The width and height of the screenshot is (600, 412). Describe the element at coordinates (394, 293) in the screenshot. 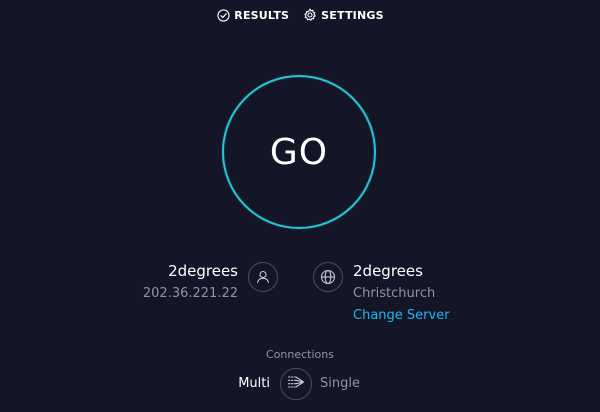

I see `server-location: Christchurch` at that location.